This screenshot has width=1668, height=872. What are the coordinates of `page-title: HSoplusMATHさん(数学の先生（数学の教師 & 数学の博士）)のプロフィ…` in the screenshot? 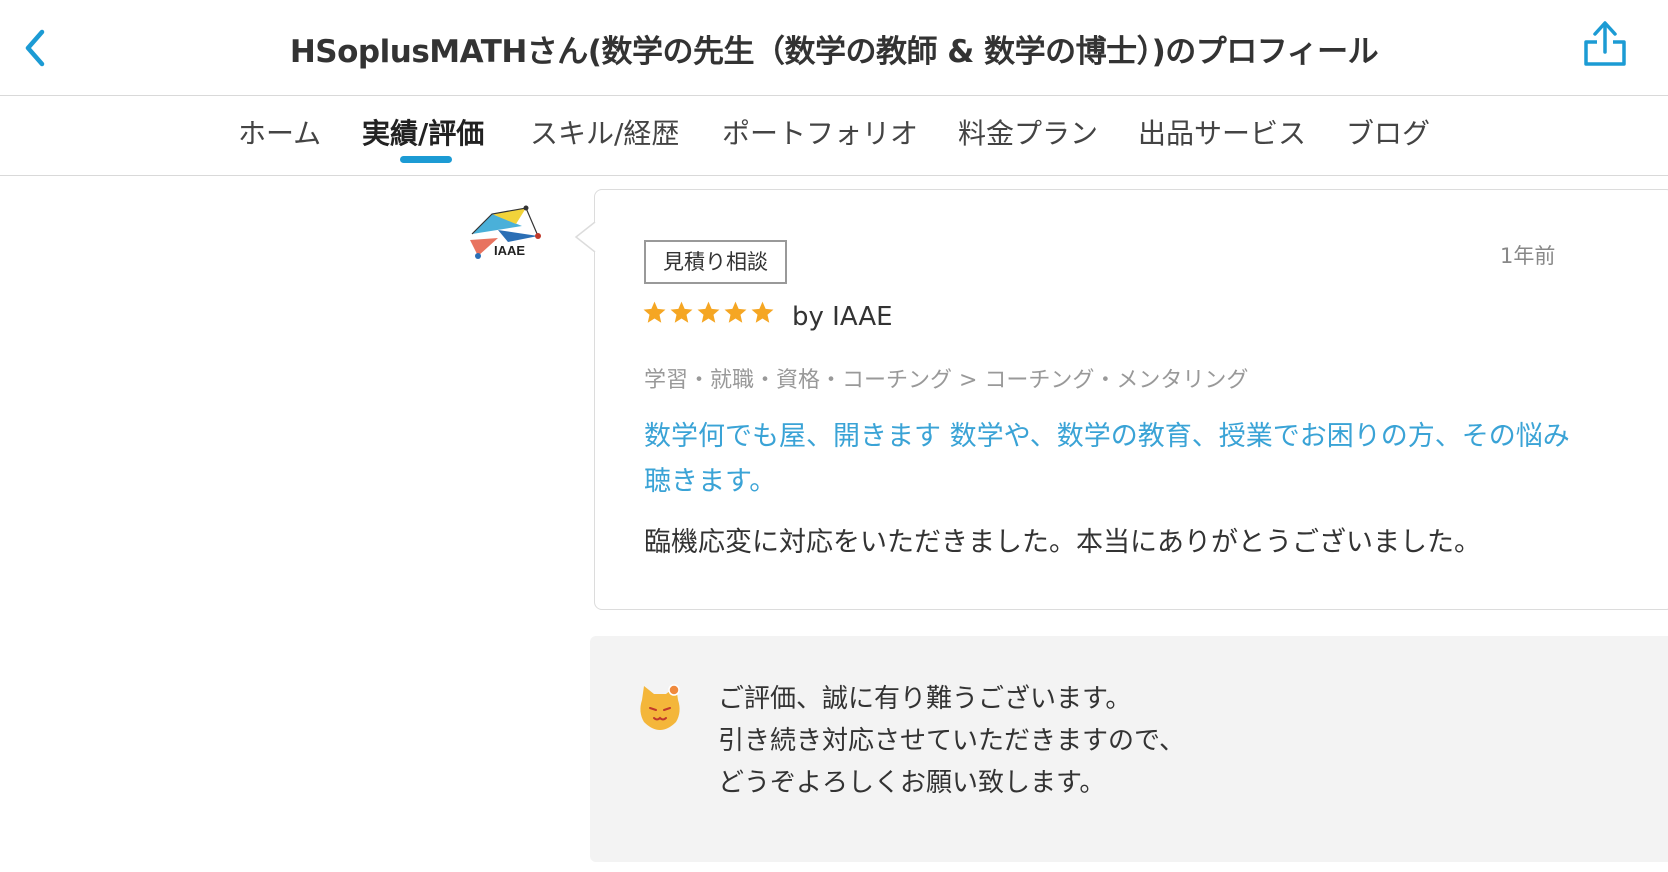 It's located at (834, 52).